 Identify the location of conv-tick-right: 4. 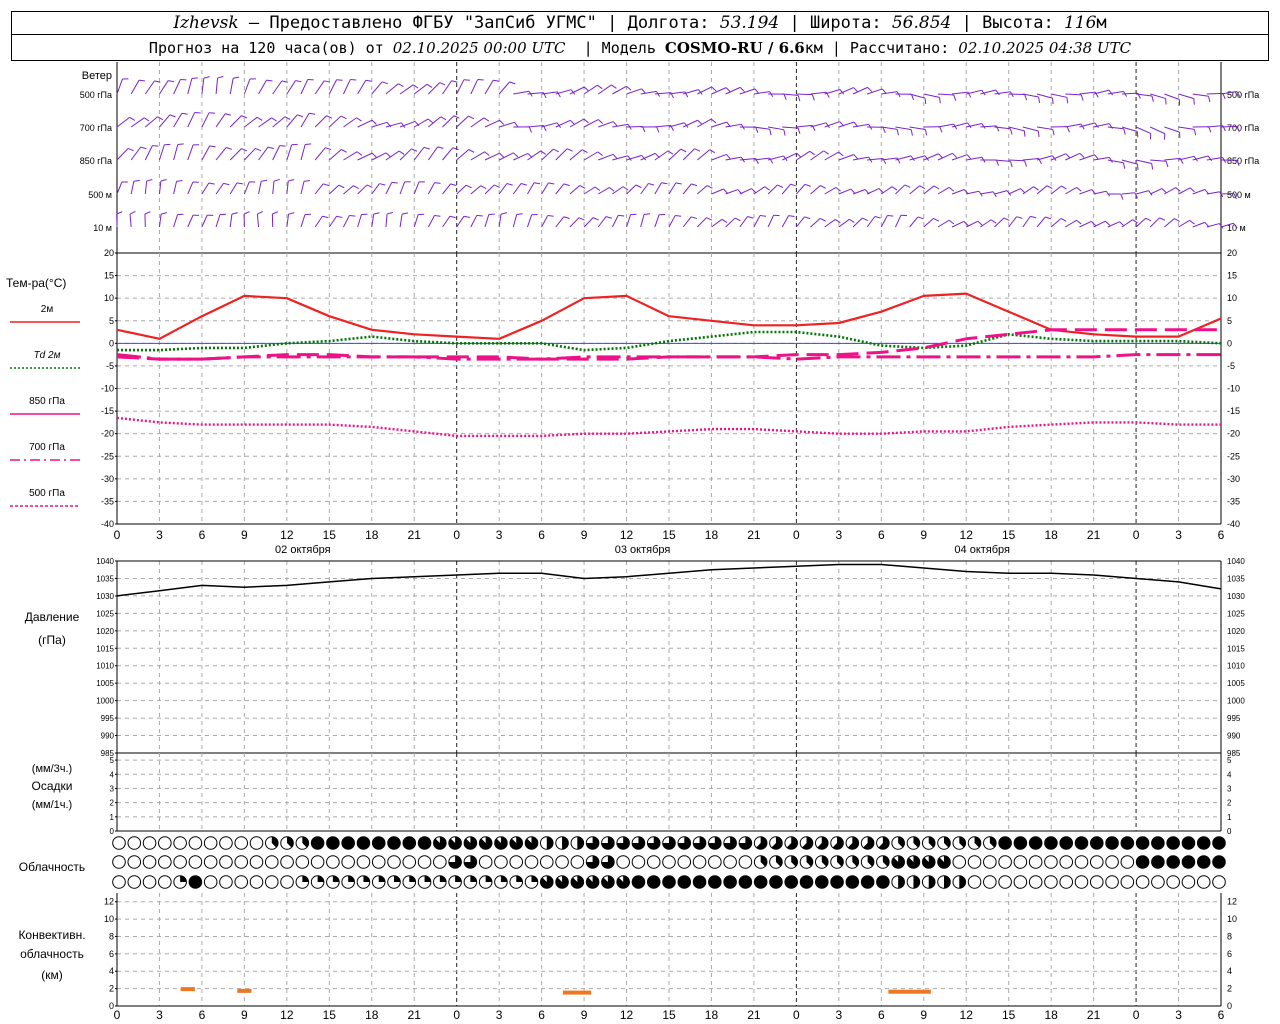
(1229, 971).